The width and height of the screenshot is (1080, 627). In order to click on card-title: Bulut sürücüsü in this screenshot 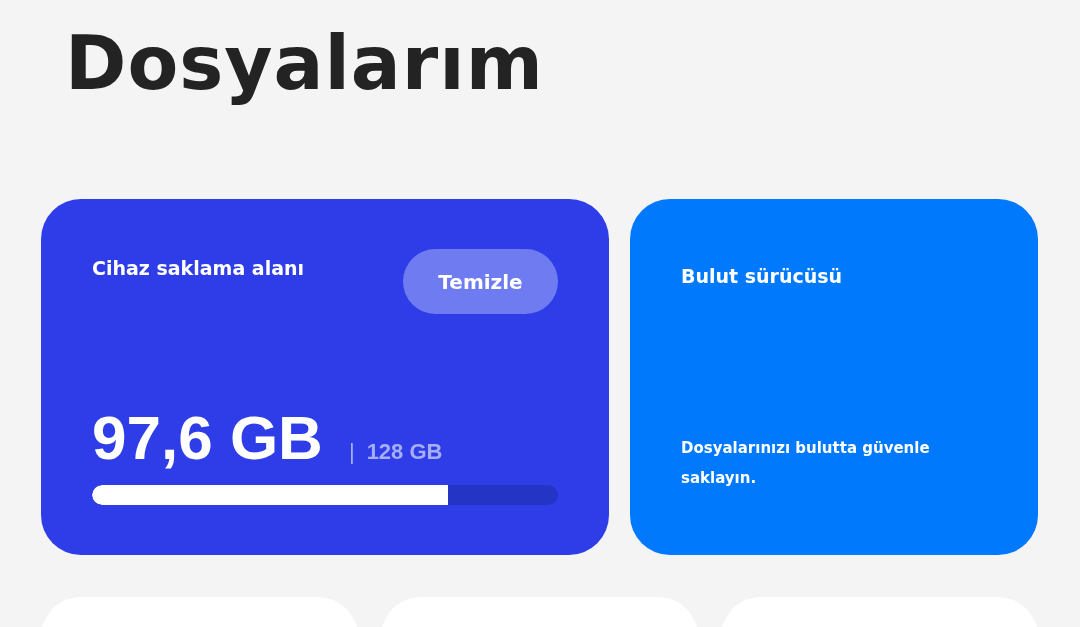, I will do `click(762, 276)`.